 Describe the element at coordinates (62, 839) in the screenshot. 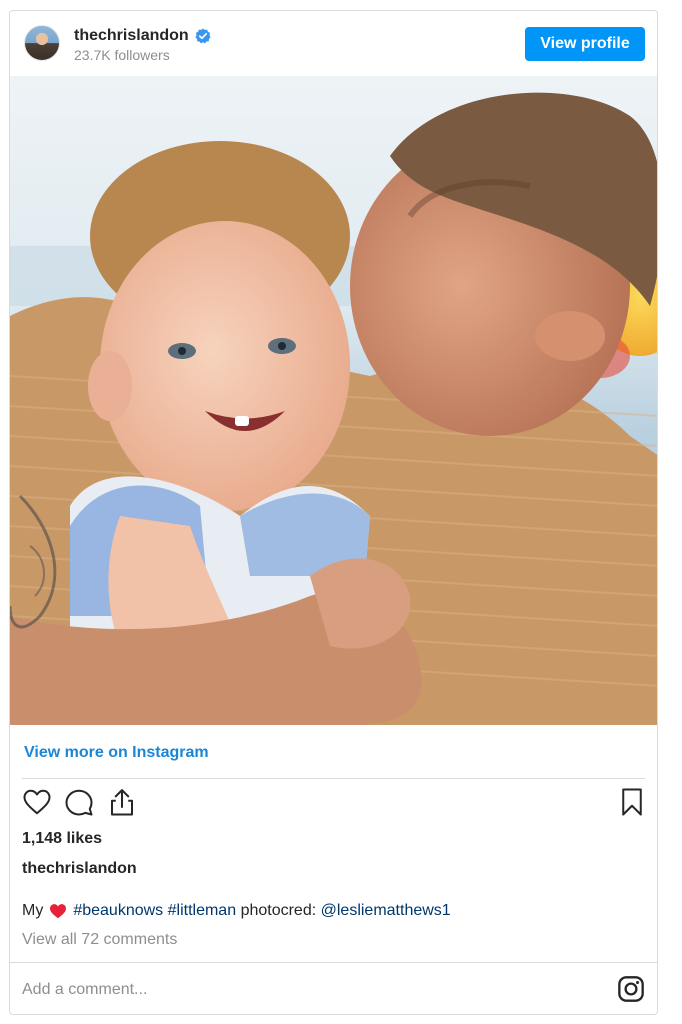

I see `likes-count: 1,148 likes` at that location.